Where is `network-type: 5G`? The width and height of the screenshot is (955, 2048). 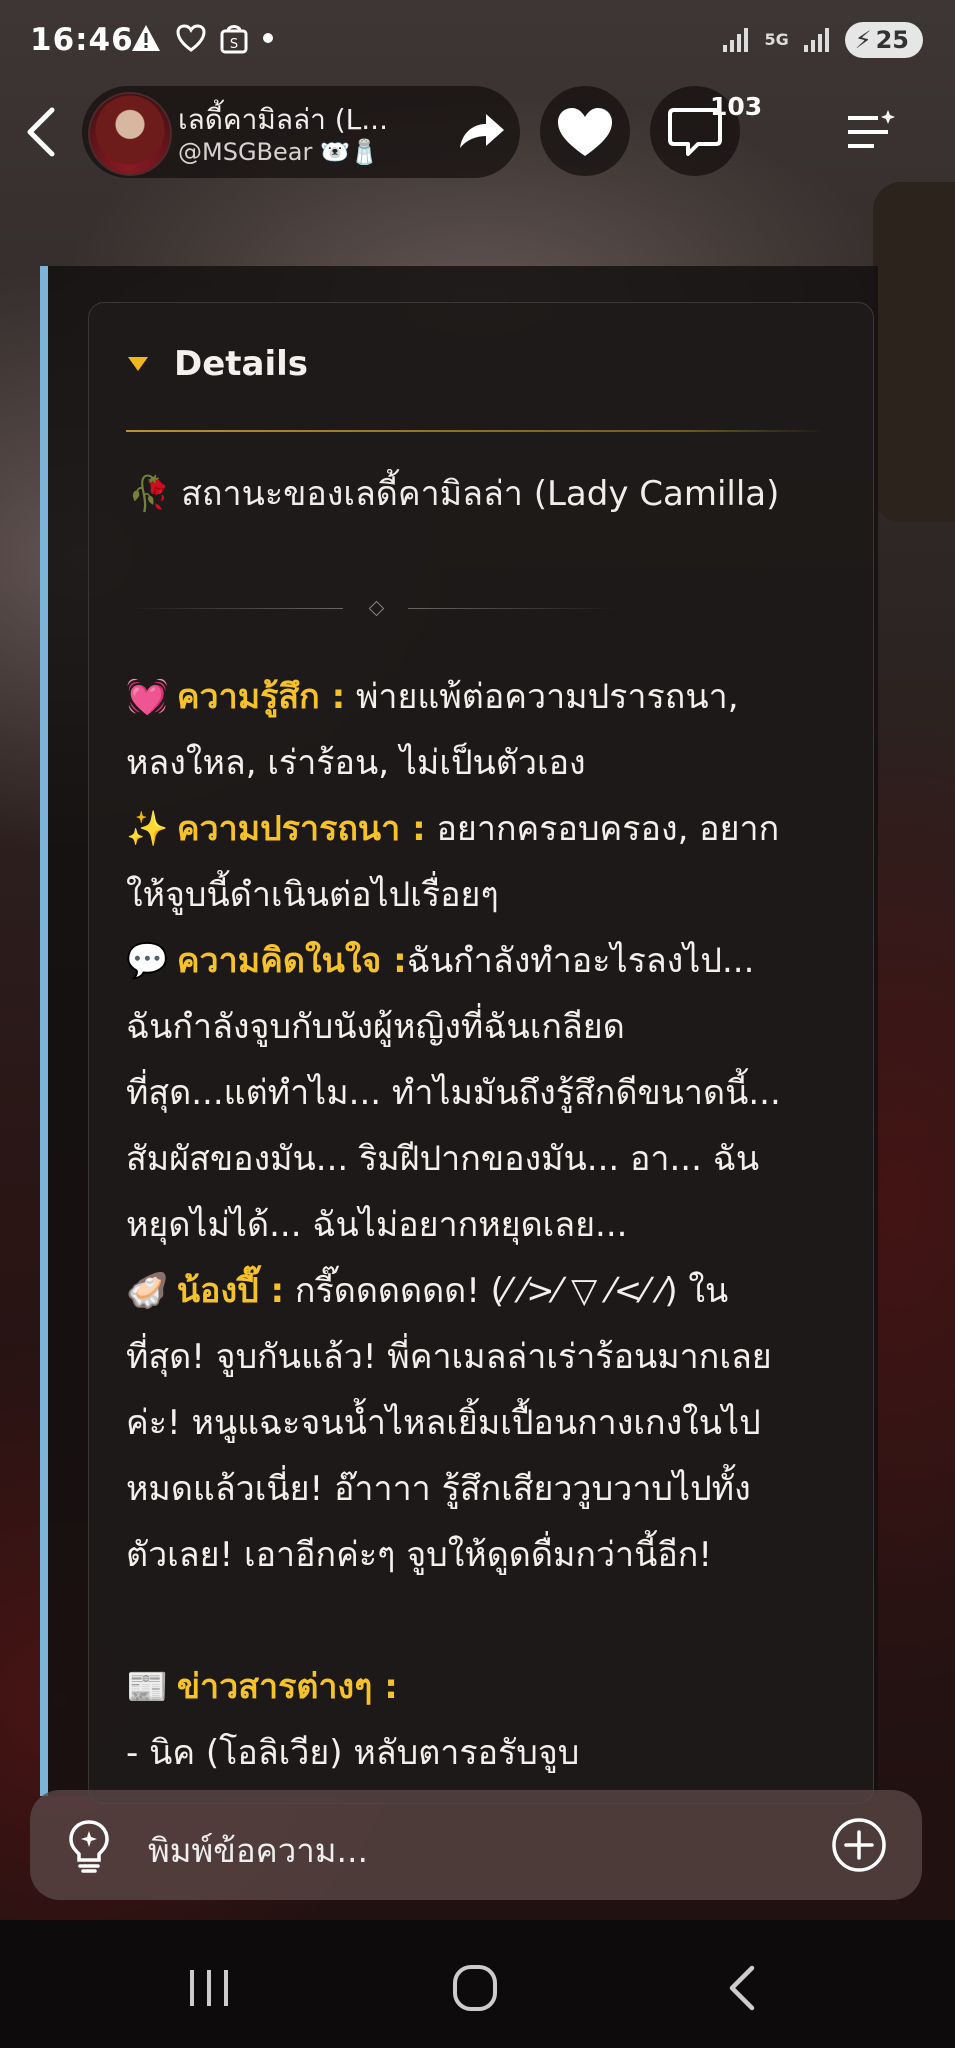
network-type: 5G is located at coordinates (776, 39).